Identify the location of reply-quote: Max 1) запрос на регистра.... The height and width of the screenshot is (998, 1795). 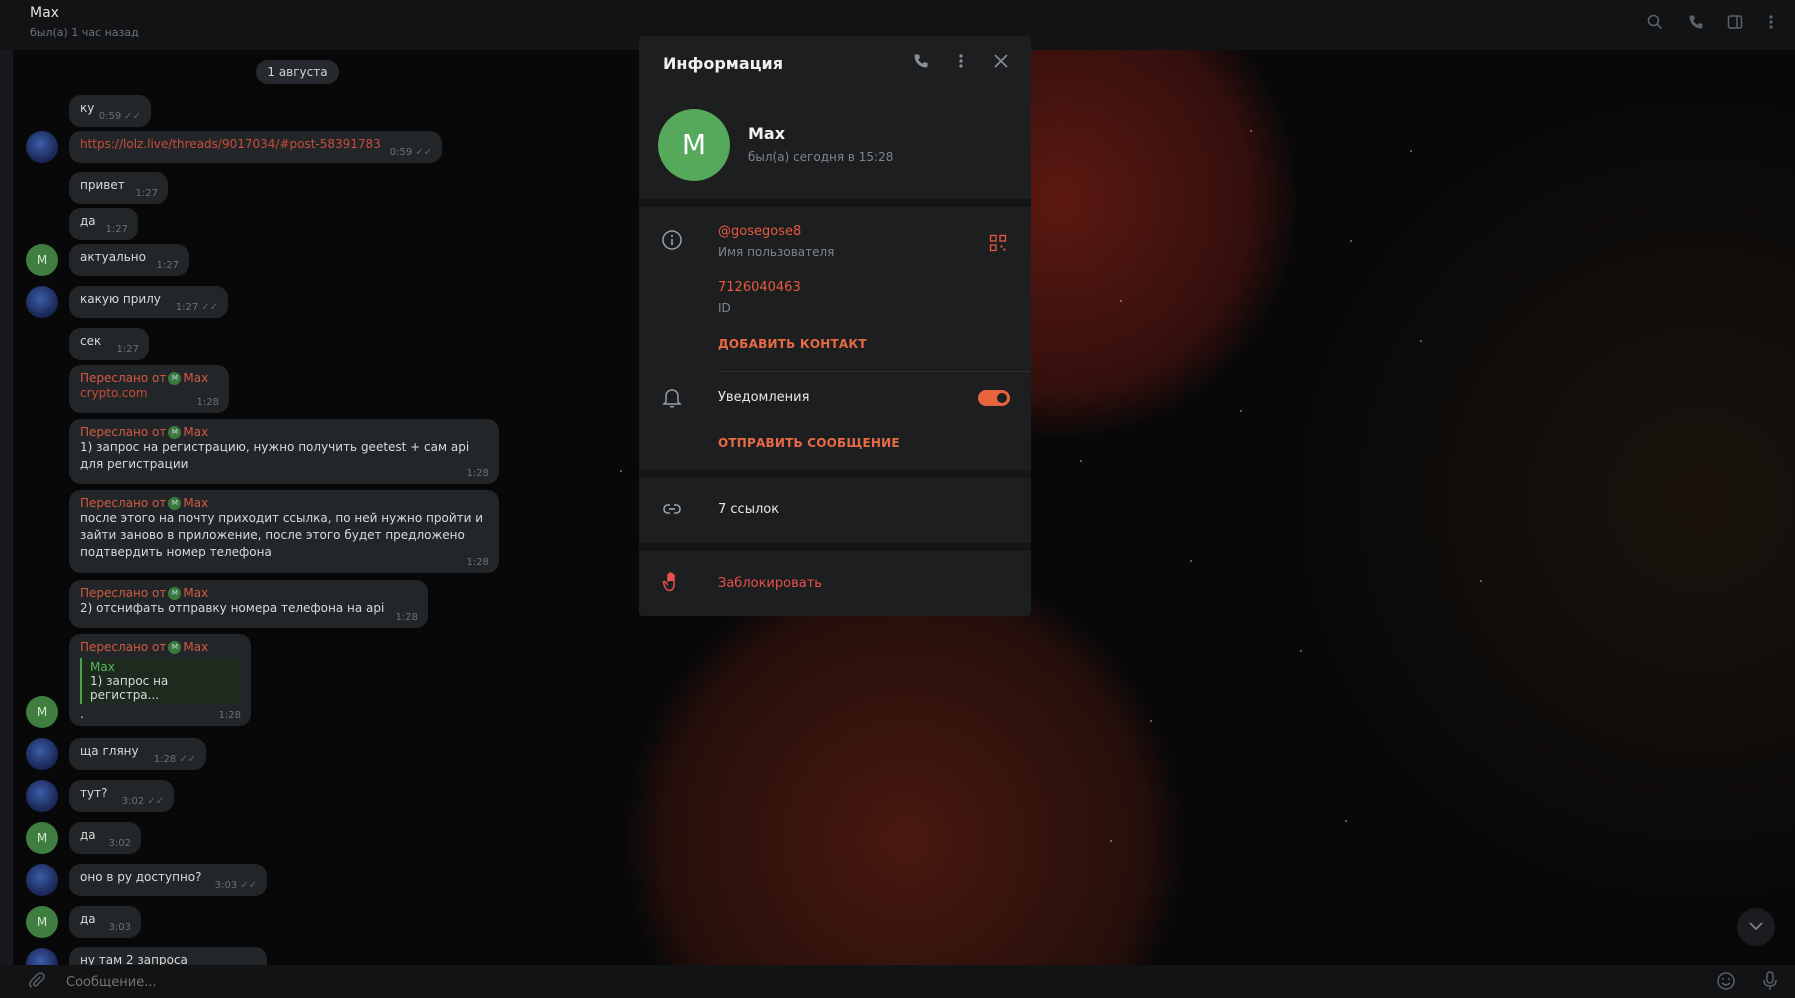
(160, 681).